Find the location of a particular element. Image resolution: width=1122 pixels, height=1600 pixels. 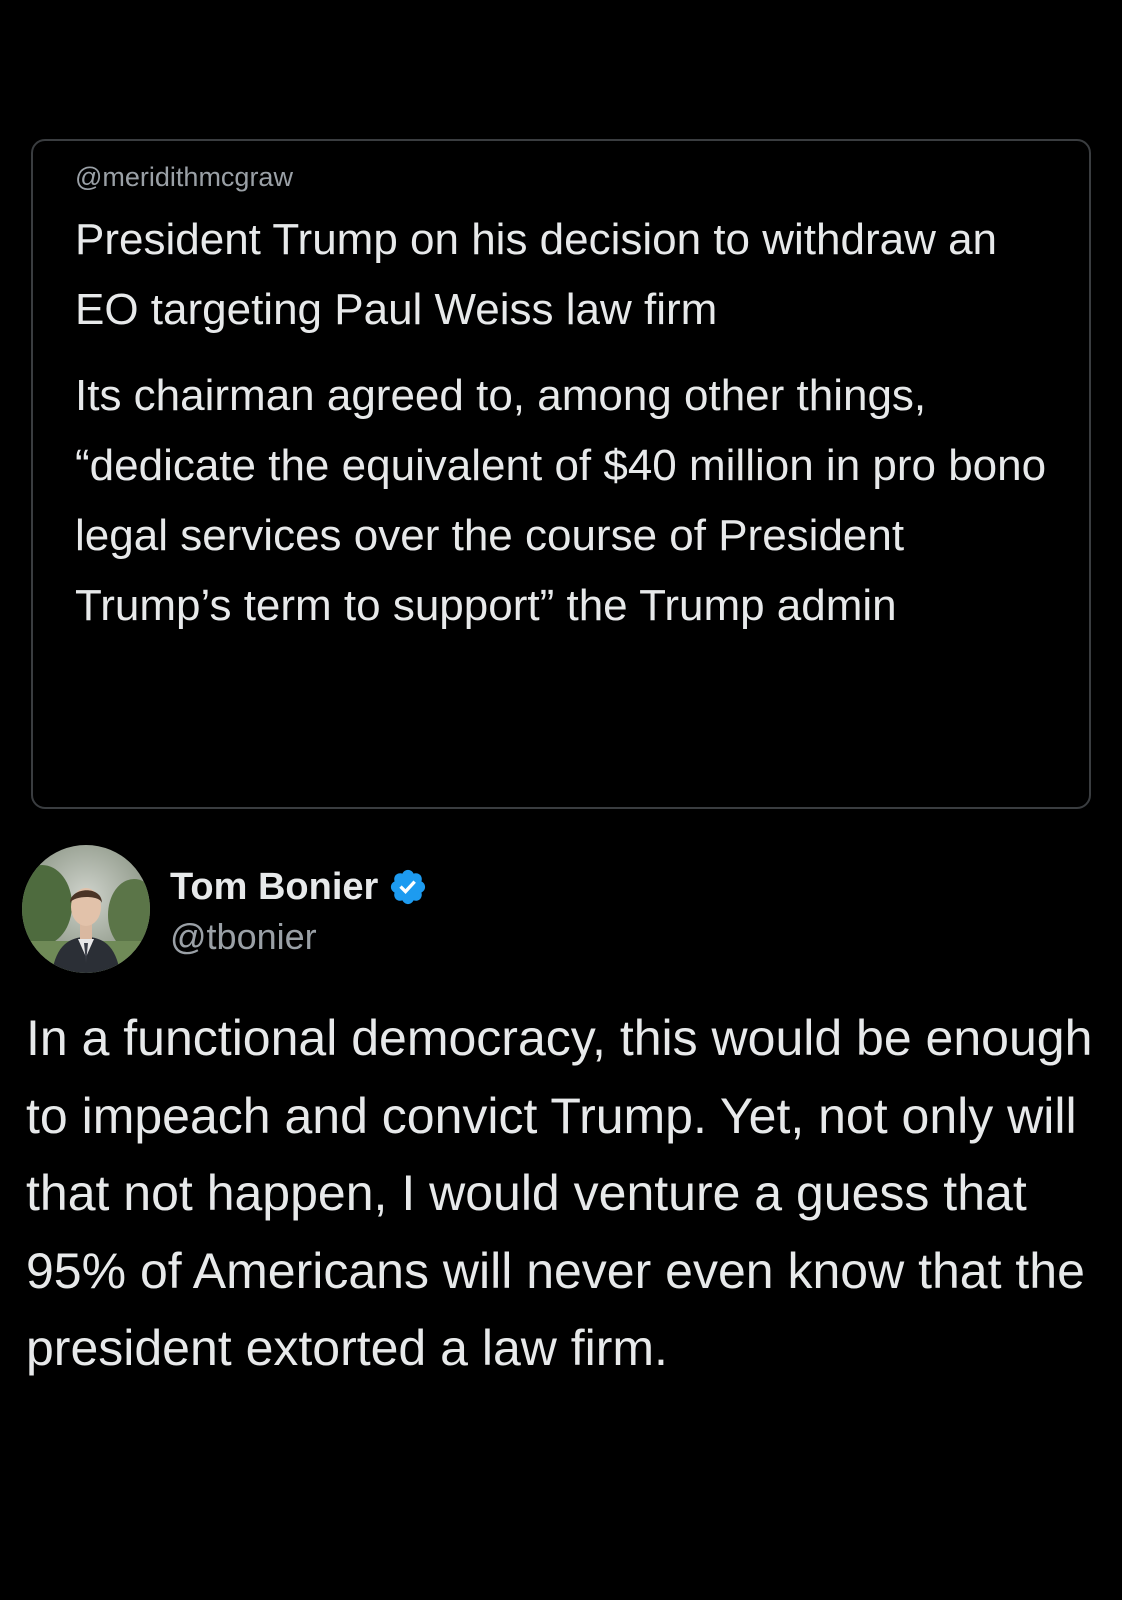

avatar-photo is located at coordinates (86, 909).